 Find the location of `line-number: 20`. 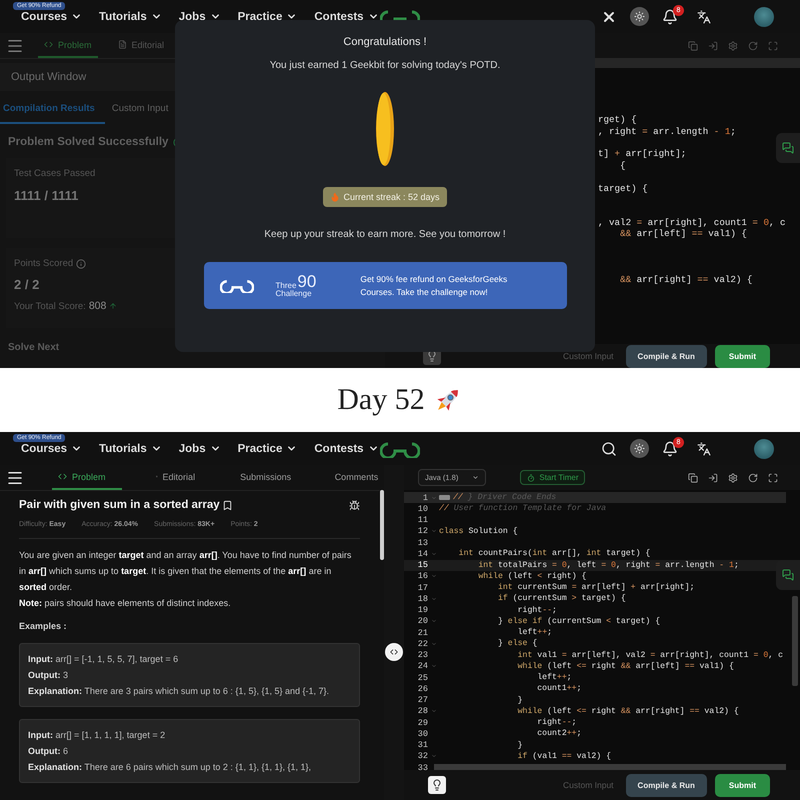

line-number: 20 is located at coordinates (422, 621).